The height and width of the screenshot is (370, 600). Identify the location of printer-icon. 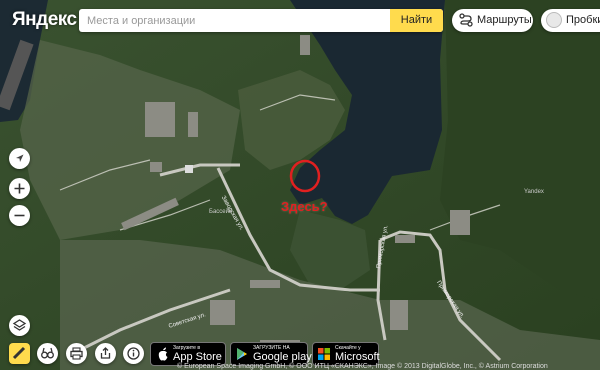
(76, 353).